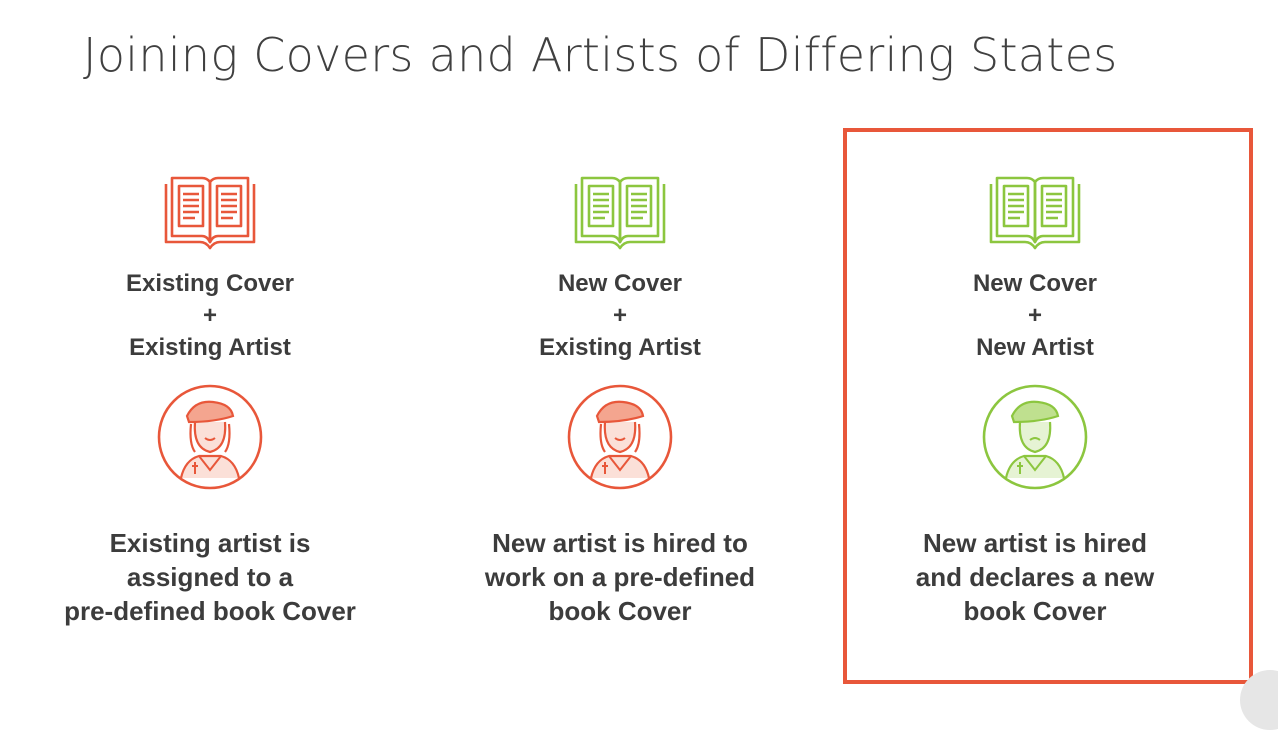 The width and height of the screenshot is (1278, 730). What do you see at coordinates (210, 543) in the screenshot?
I see `description-line: Existing artist is` at bounding box center [210, 543].